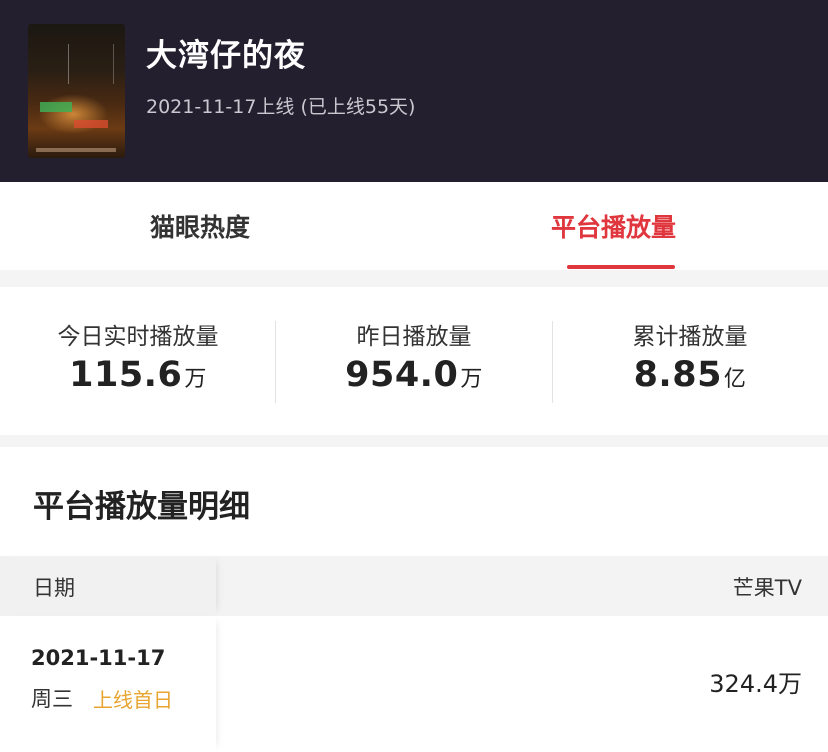  What do you see at coordinates (735, 379) in the screenshot?
I see `stat-total-unit: 亿` at bounding box center [735, 379].